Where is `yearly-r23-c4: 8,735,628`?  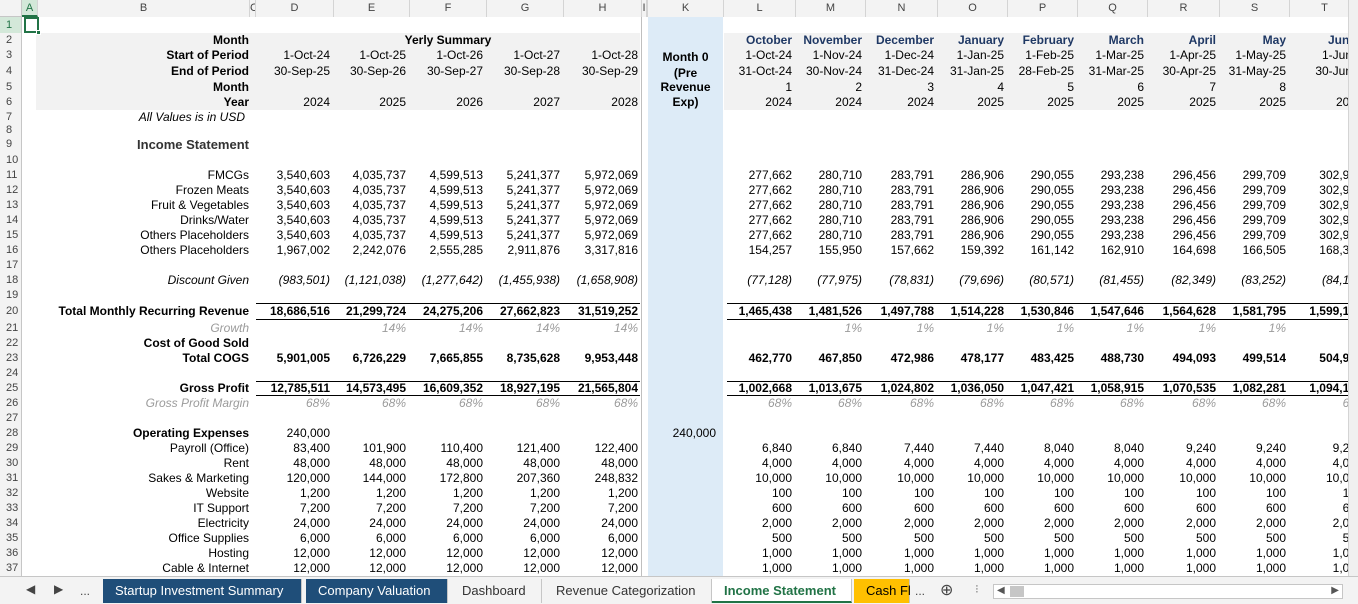 yearly-r23-c4: 8,735,628 is located at coordinates (533, 358).